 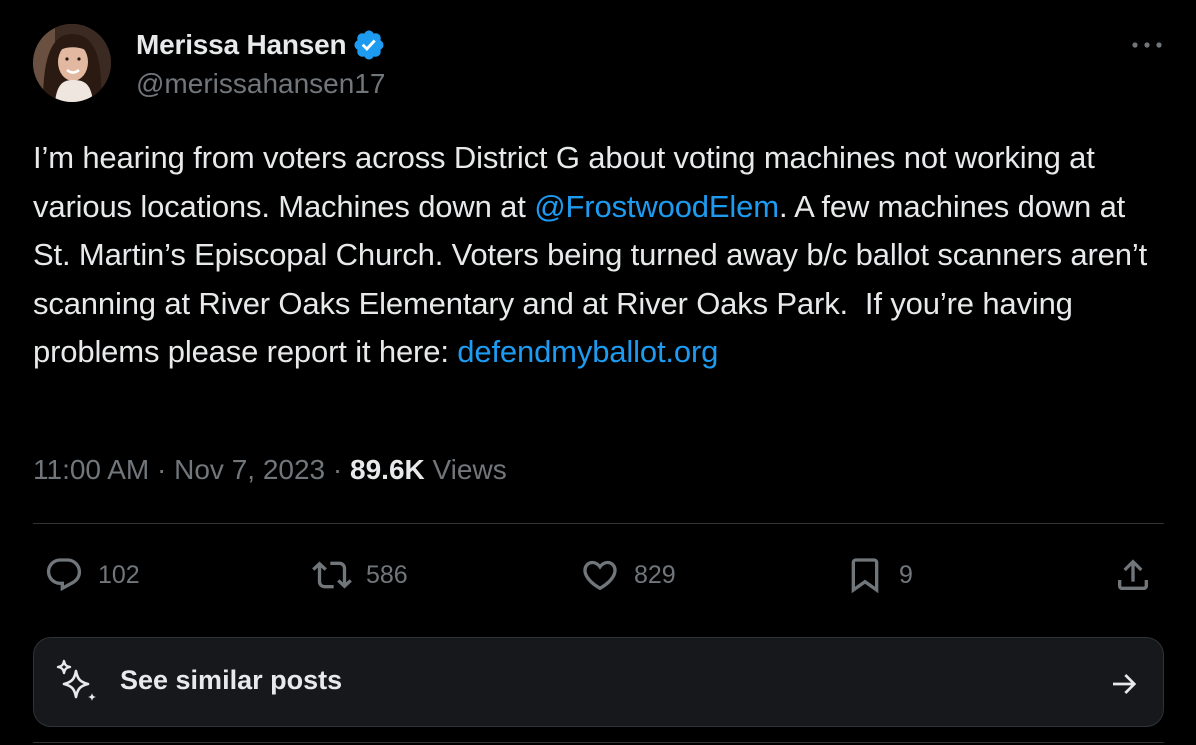 What do you see at coordinates (598, 742) in the screenshot?
I see `bottom-divider` at bounding box center [598, 742].